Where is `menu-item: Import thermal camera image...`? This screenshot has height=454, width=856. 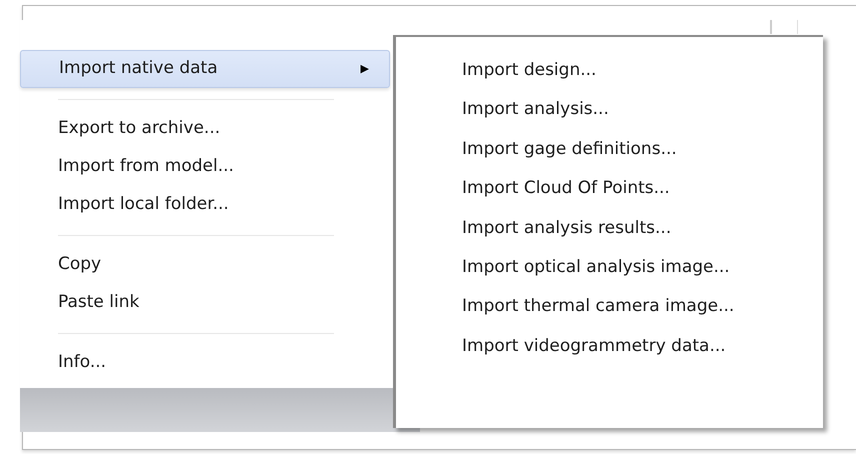
menu-item: Import thermal camera image... is located at coordinates (609, 307).